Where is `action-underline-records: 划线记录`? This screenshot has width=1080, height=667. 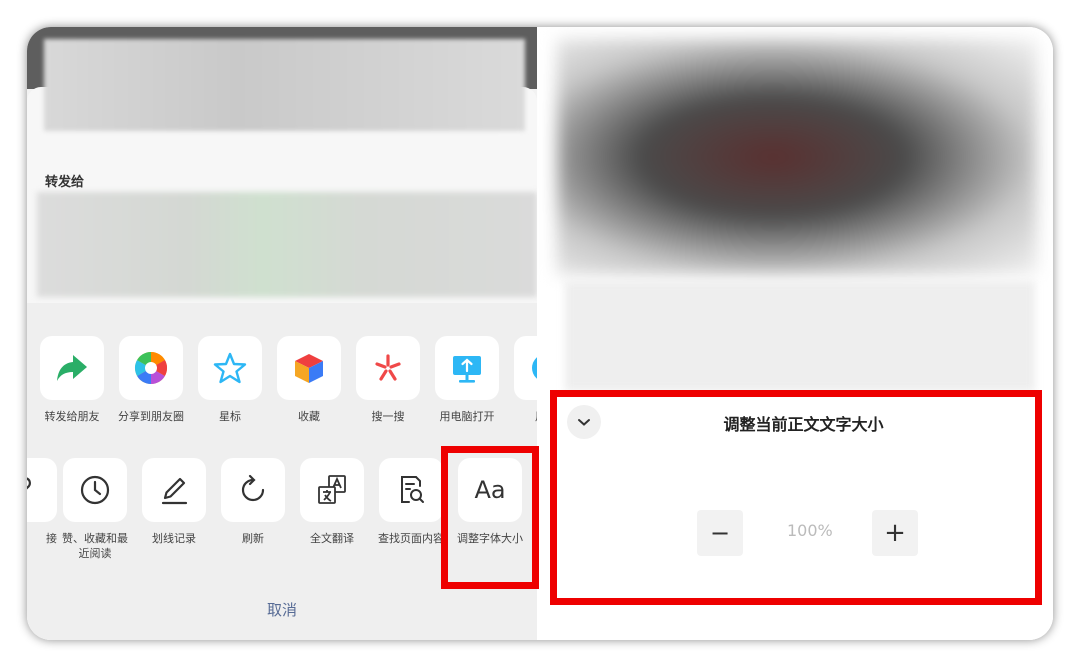 action-underline-records: 划线记录 is located at coordinates (174, 502).